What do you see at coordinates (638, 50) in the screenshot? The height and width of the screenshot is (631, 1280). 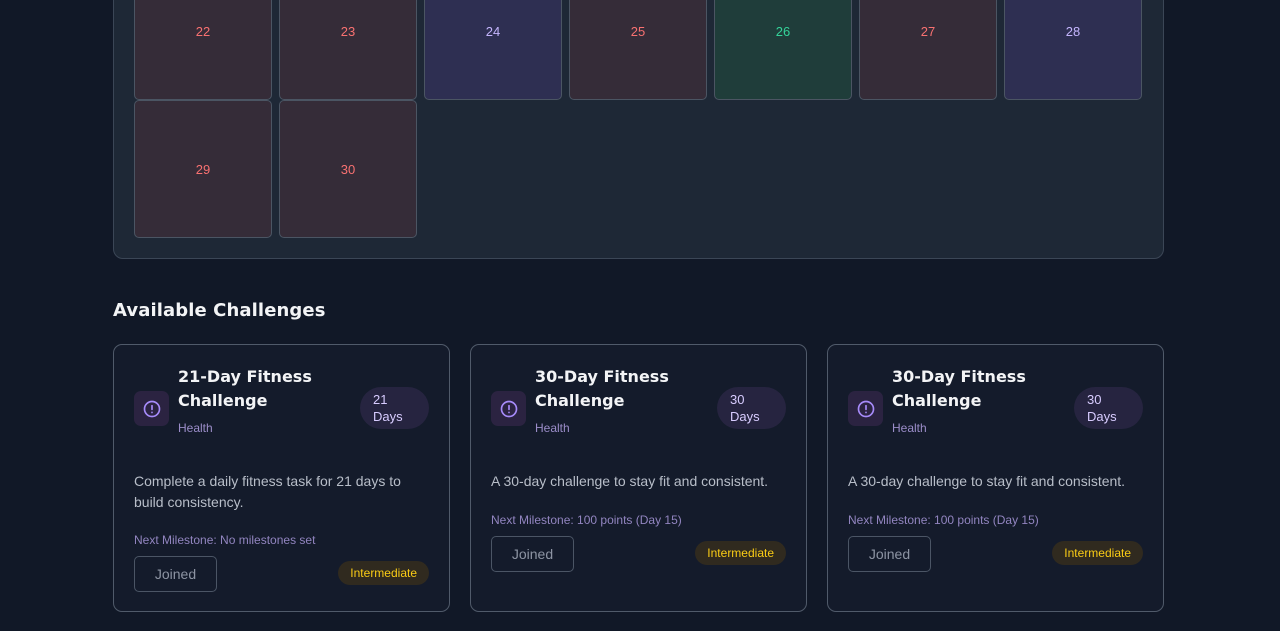 I see `calendar-day: 25` at bounding box center [638, 50].